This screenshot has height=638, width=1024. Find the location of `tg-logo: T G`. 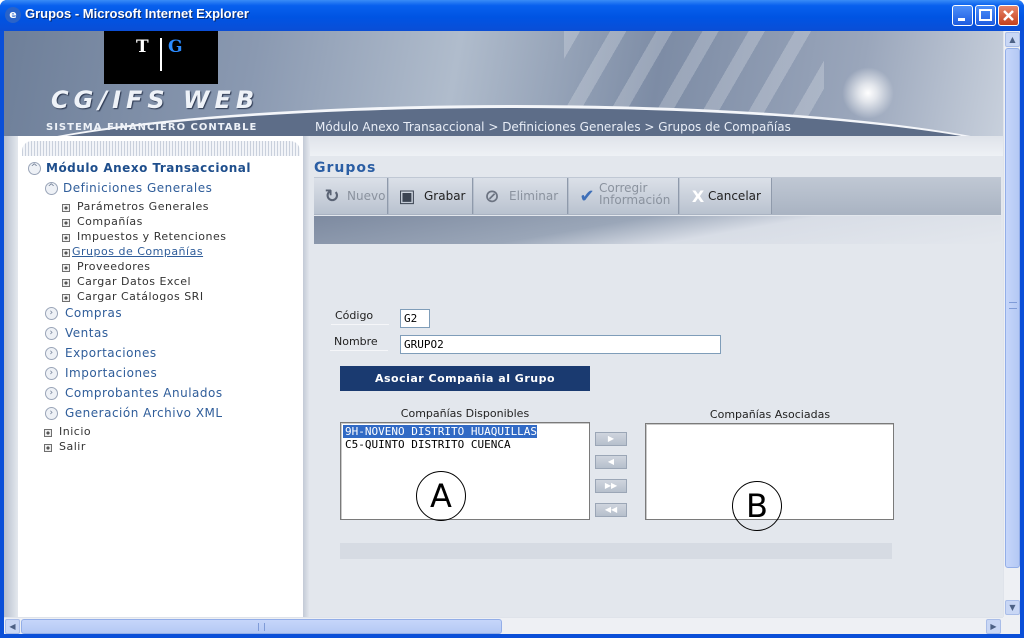

tg-logo: T G is located at coordinates (161, 57).